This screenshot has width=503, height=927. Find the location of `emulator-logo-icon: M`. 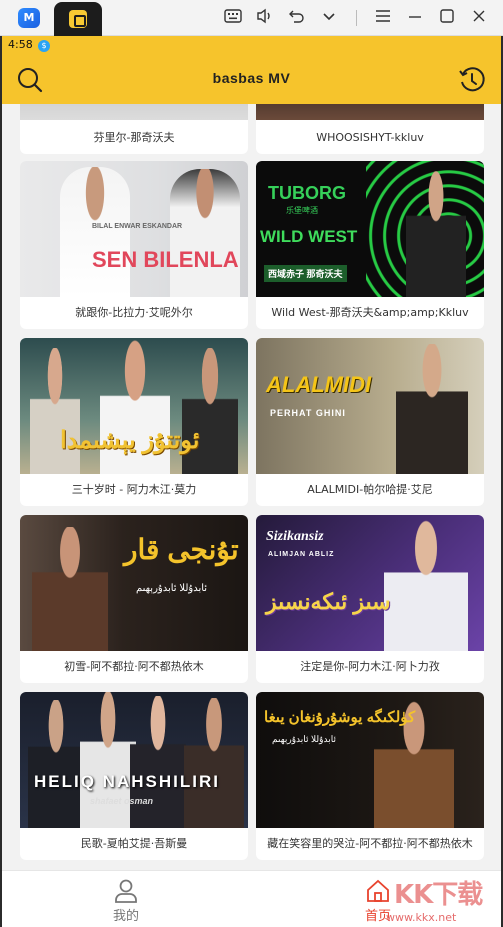

emulator-logo-icon: M is located at coordinates (29, 18).